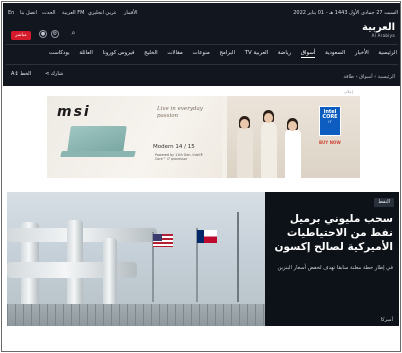 The height and width of the screenshot is (353, 402). I want to click on user-icon: ●, so click(43, 34).